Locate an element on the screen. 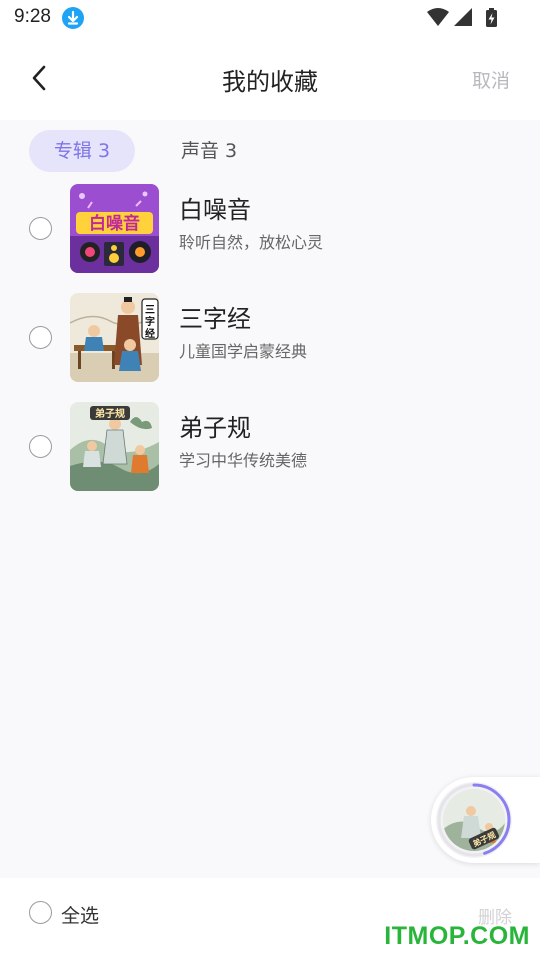 The height and width of the screenshot is (960, 540). list-item-album: 弟子规 弟子规 学习中华传统美德 is located at coordinates (270, 452).